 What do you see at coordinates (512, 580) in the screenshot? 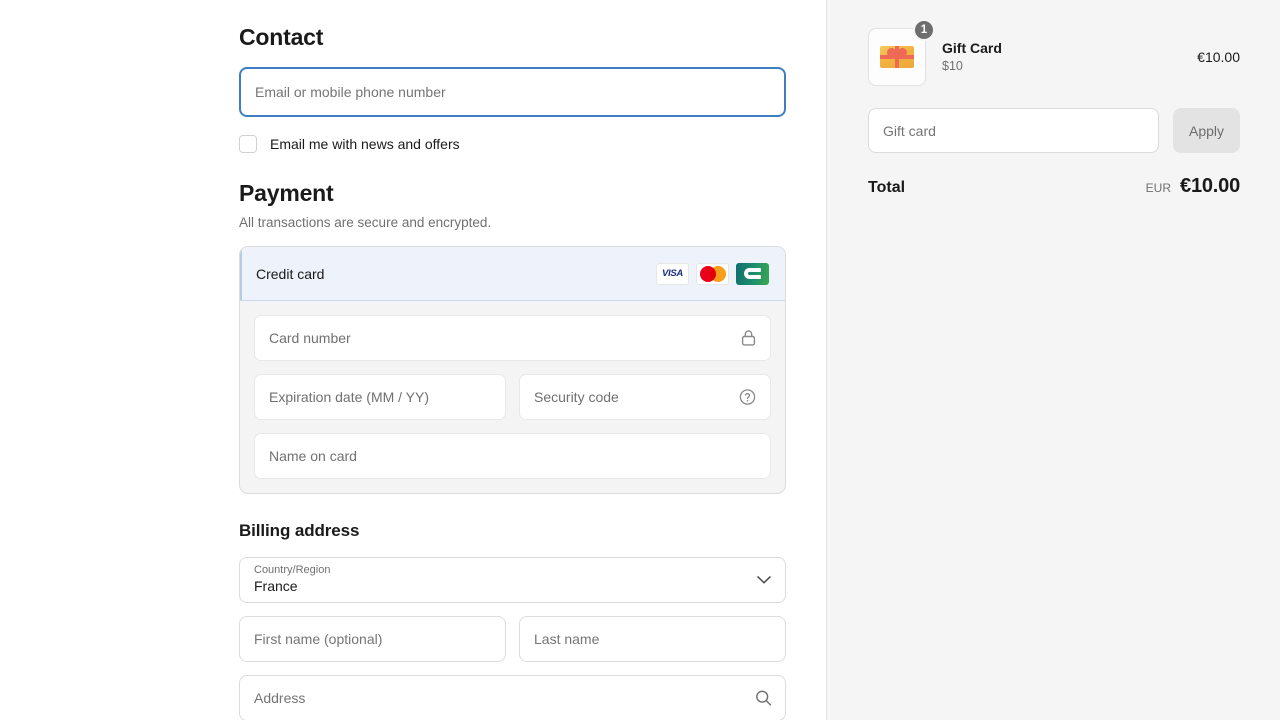
I see `country-region-select: Country/Region France` at bounding box center [512, 580].